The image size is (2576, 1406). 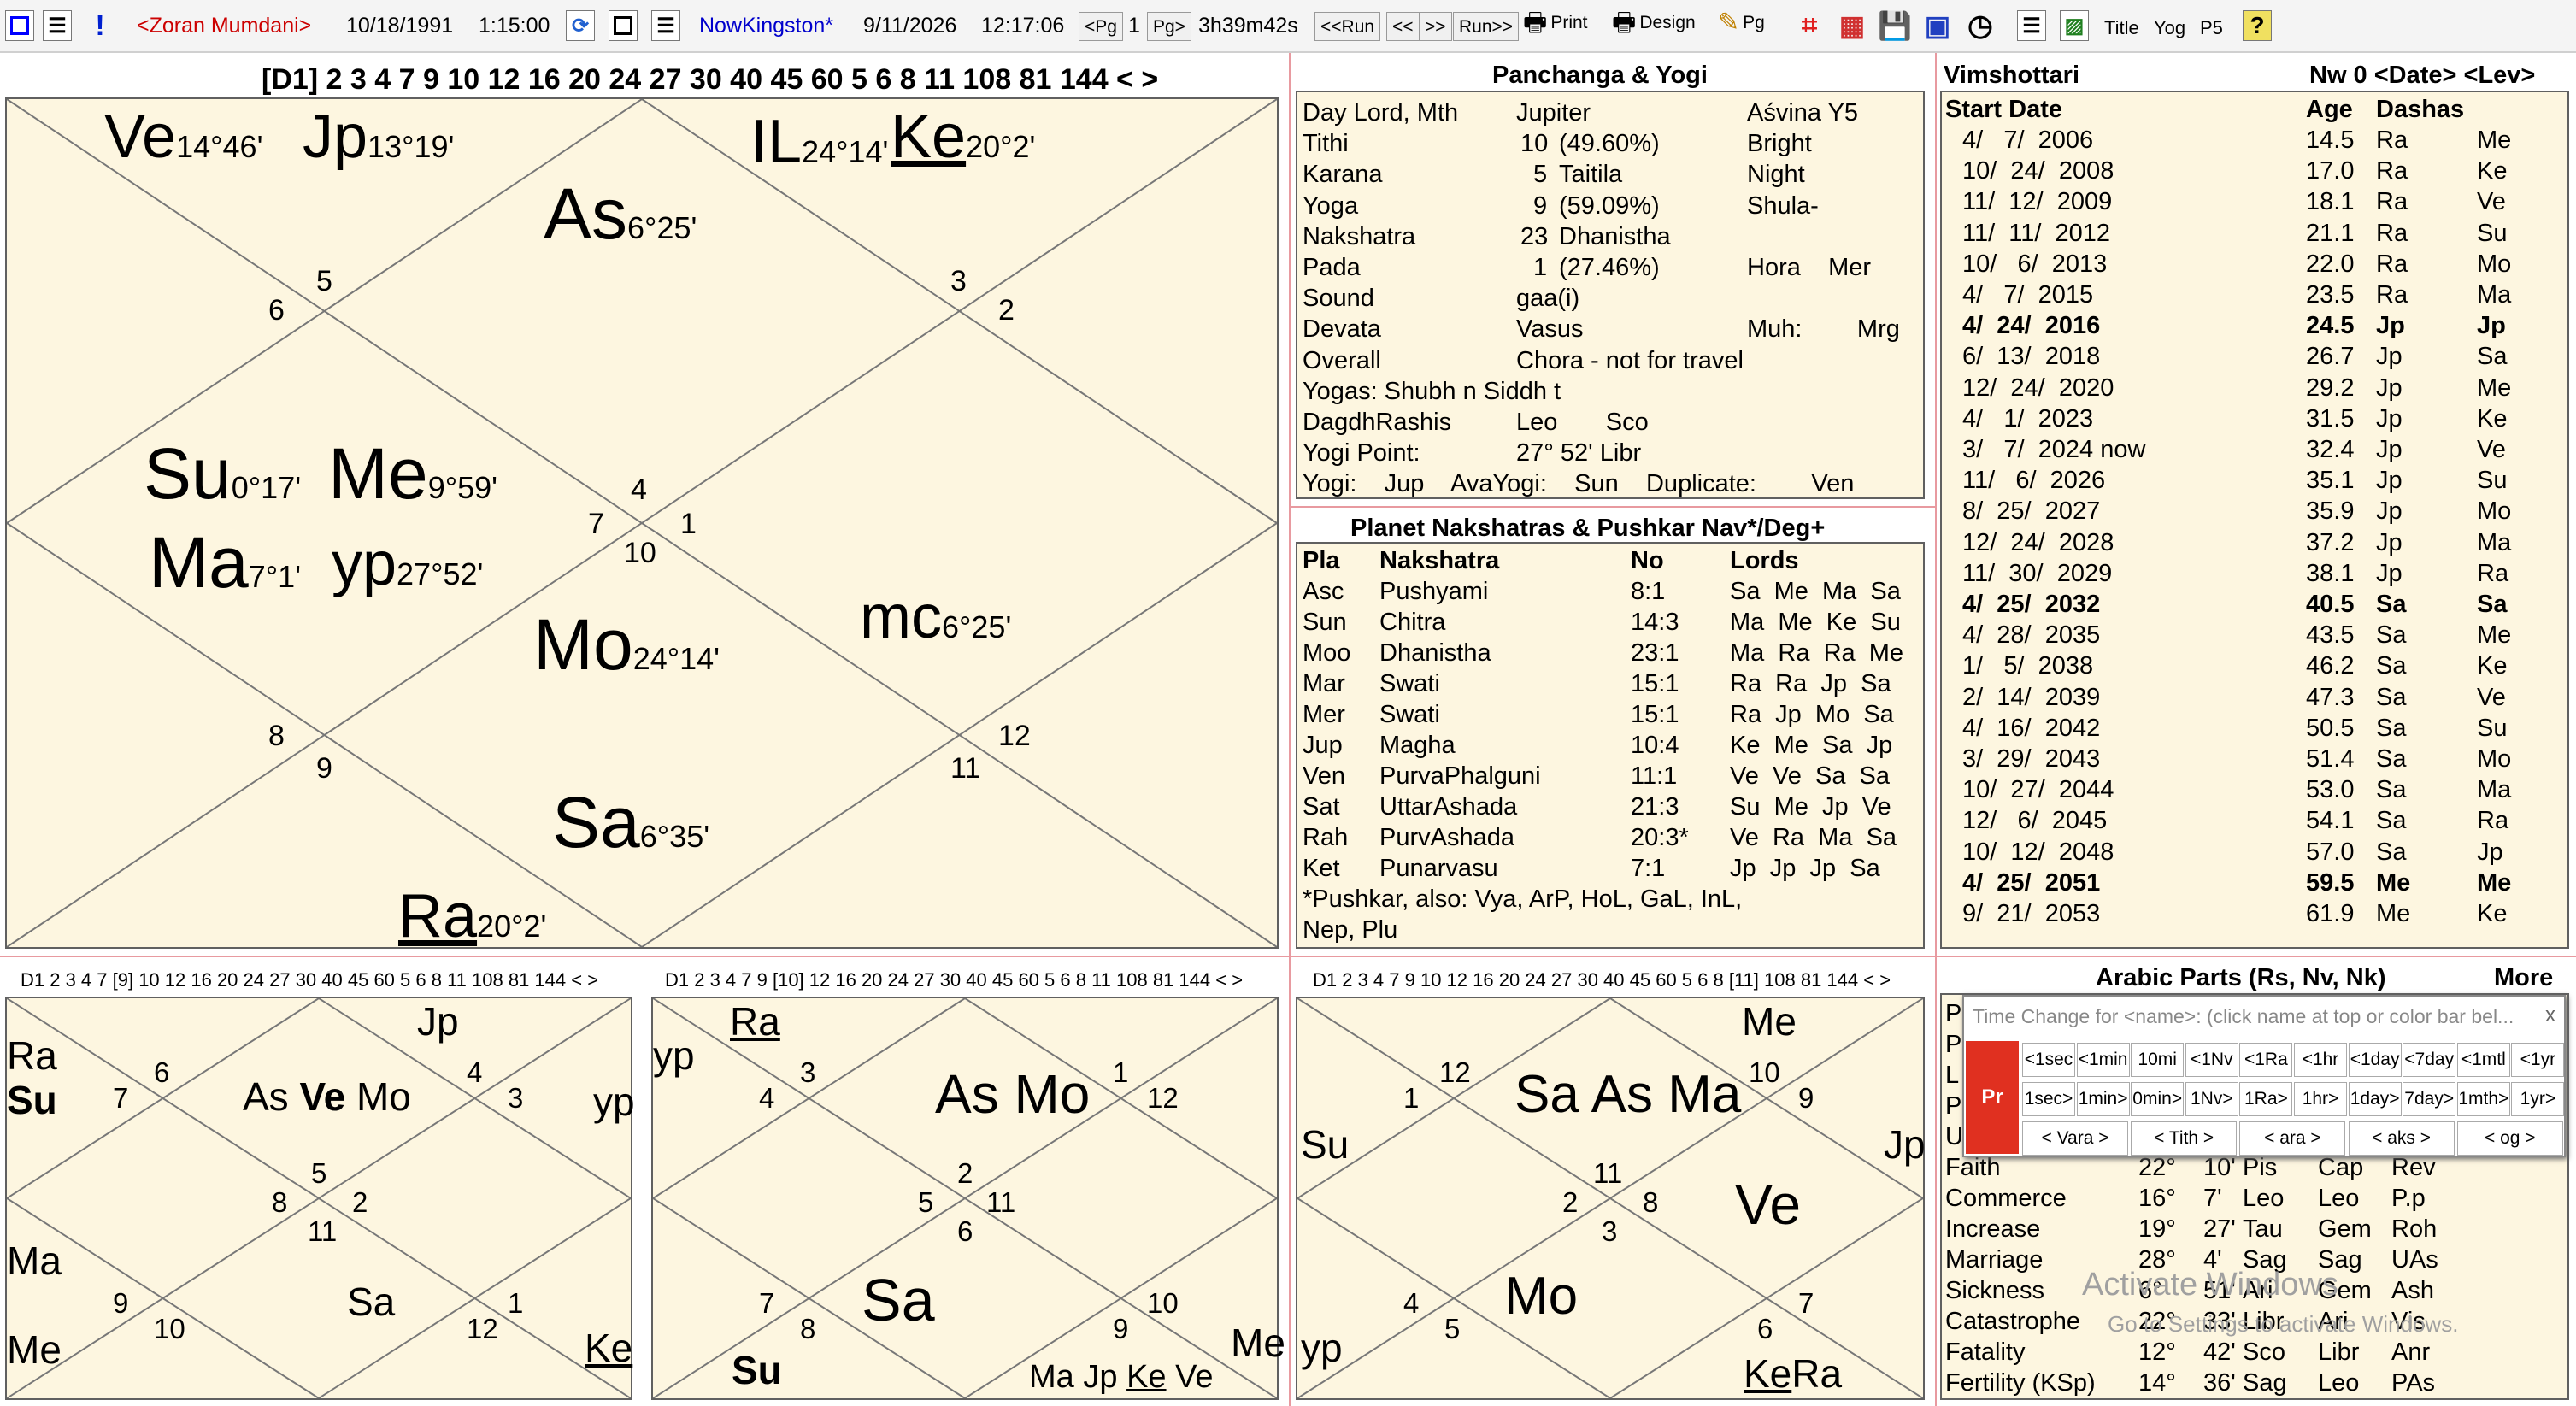 I want to click on save-icon: 💾, so click(x=1895, y=25).